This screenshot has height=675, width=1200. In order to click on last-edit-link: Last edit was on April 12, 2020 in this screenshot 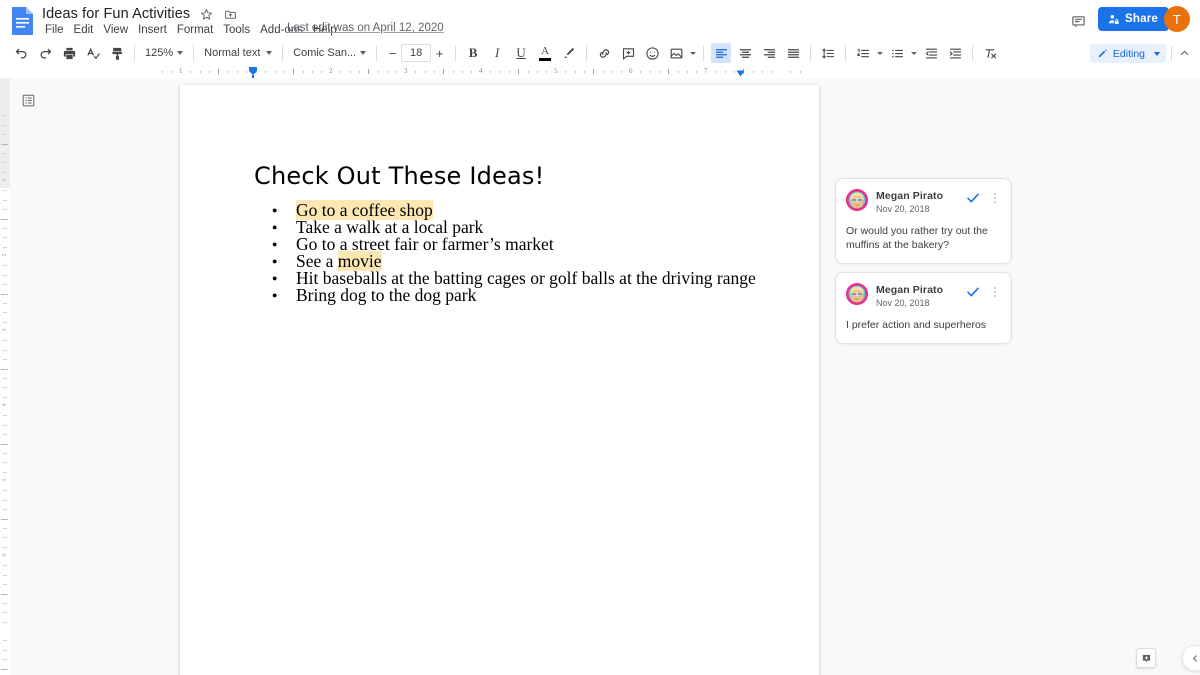, I will do `click(365, 28)`.